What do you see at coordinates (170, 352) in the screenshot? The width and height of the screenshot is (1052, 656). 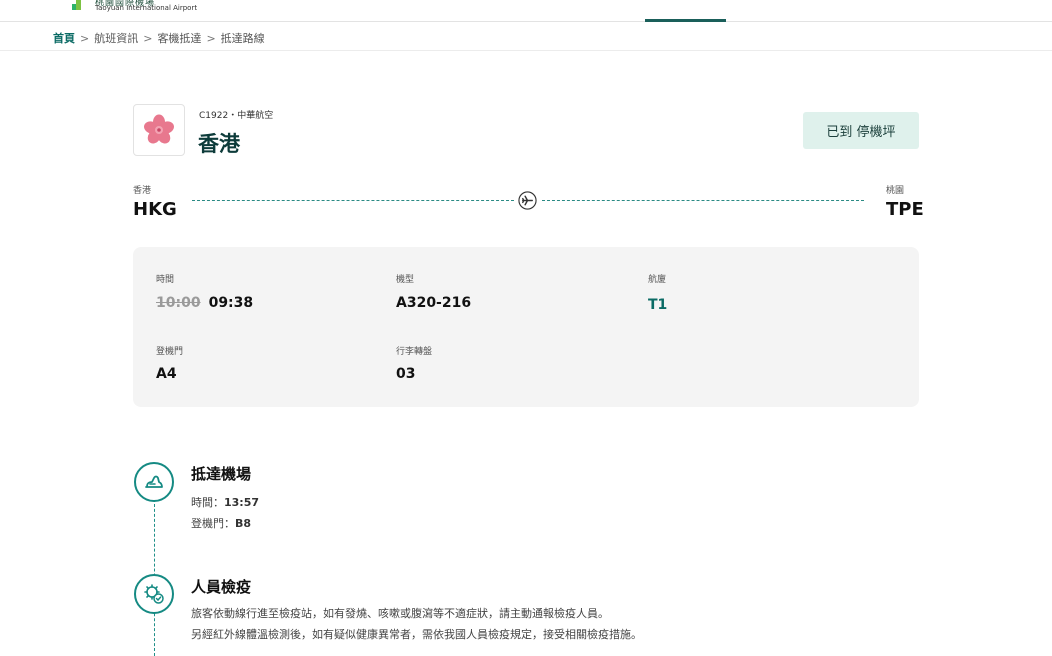 I see `gate-label: 登機門` at bounding box center [170, 352].